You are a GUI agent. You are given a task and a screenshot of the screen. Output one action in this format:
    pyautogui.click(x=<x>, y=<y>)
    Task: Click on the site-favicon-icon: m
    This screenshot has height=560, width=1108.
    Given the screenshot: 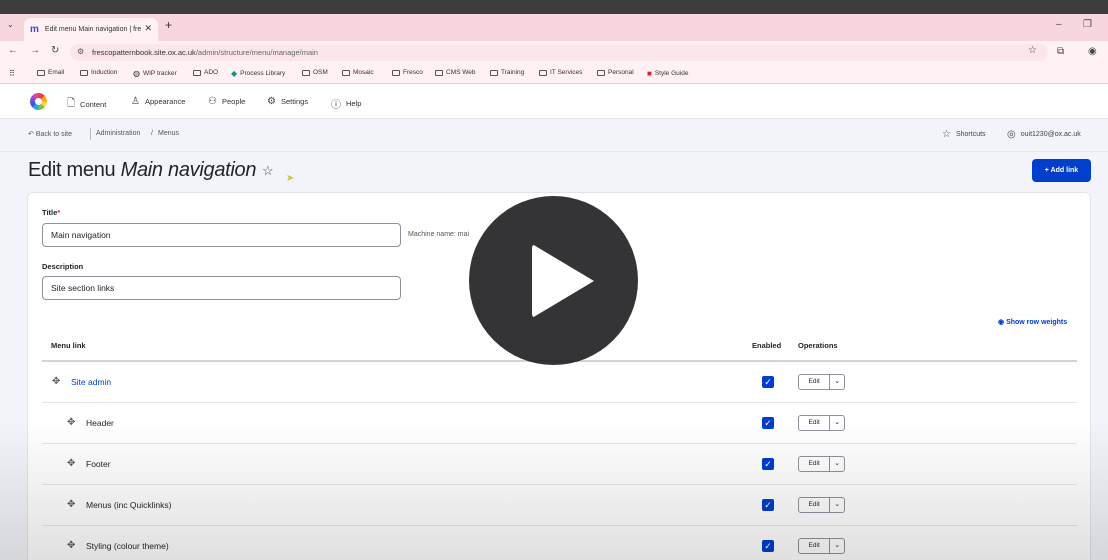 What is the action you would take?
    pyautogui.click(x=34, y=29)
    